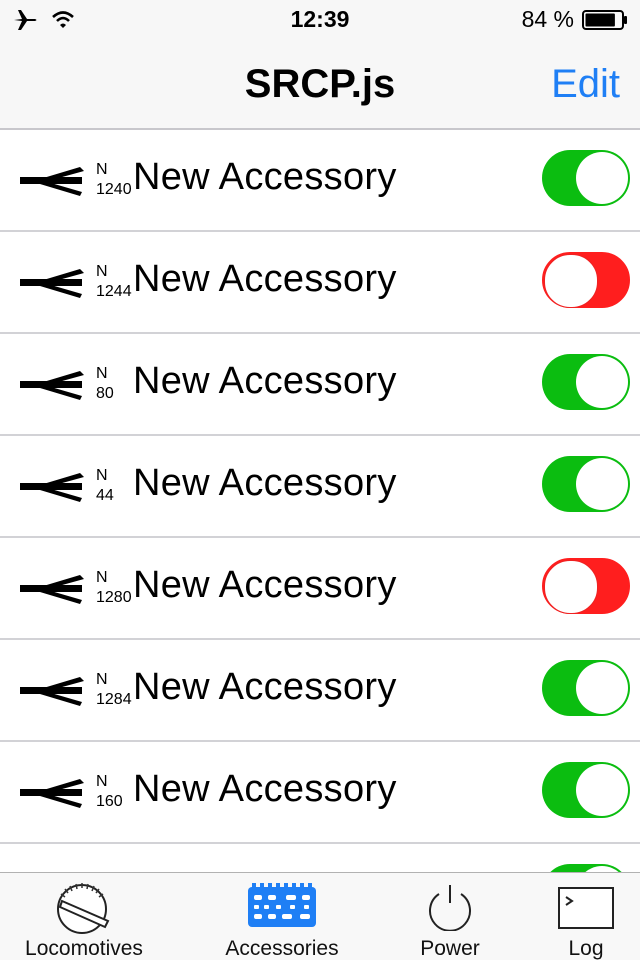 The width and height of the screenshot is (640, 960). Describe the element at coordinates (586, 948) in the screenshot. I see `tab-label: Log` at that location.